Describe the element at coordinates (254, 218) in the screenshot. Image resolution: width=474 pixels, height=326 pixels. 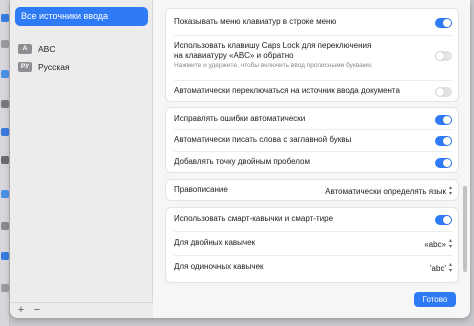
I see `smart-quotes-label: Использовать смарт-кавычки и смарт-тире` at that location.